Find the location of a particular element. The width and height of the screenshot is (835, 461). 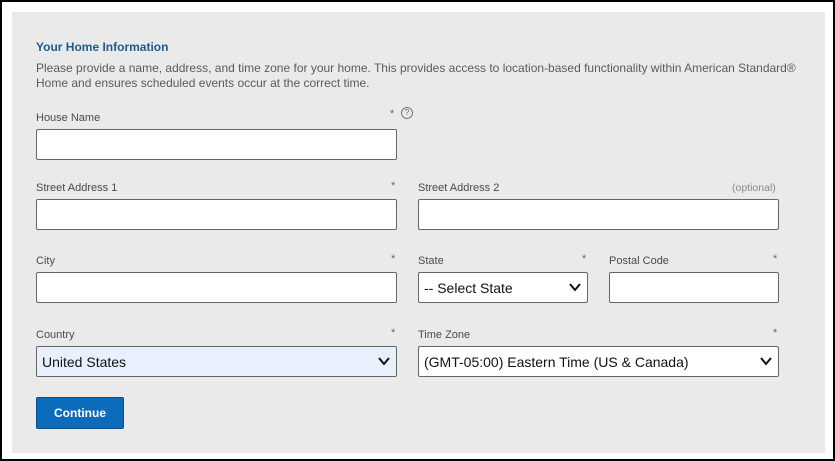

house-name-input is located at coordinates (216, 144).